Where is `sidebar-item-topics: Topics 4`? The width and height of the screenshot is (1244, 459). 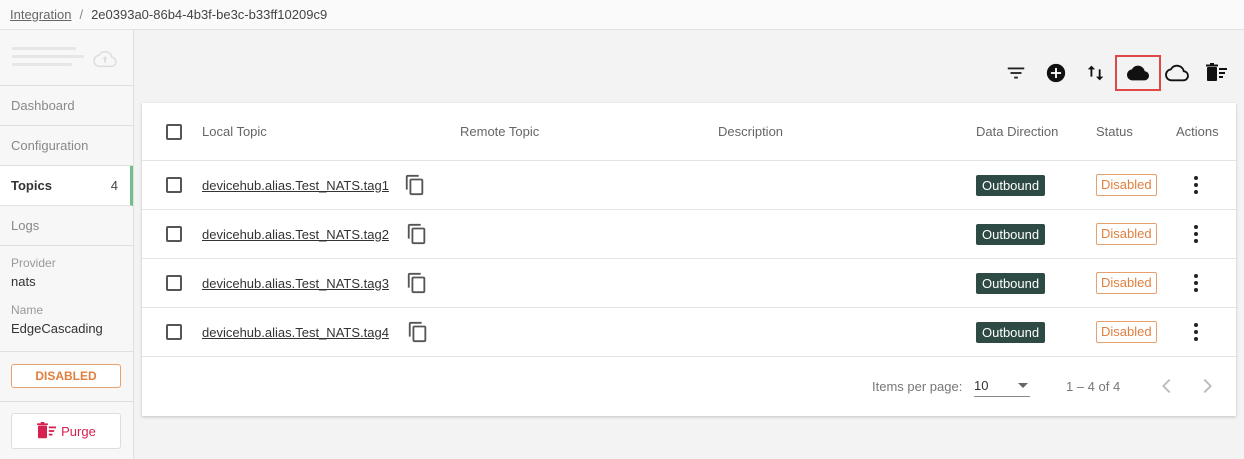 sidebar-item-topics: Topics 4 is located at coordinates (66, 186).